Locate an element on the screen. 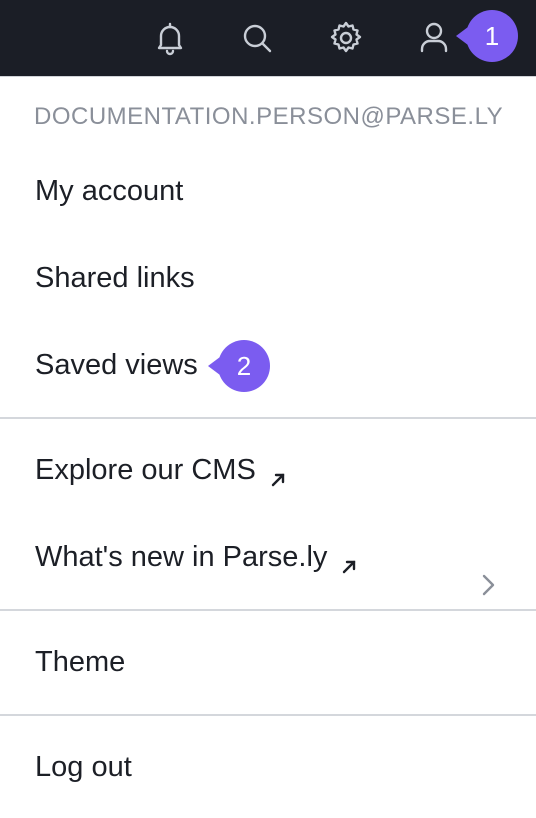 This screenshot has width=536, height=818. badge-number: 2 is located at coordinates (244, 366).